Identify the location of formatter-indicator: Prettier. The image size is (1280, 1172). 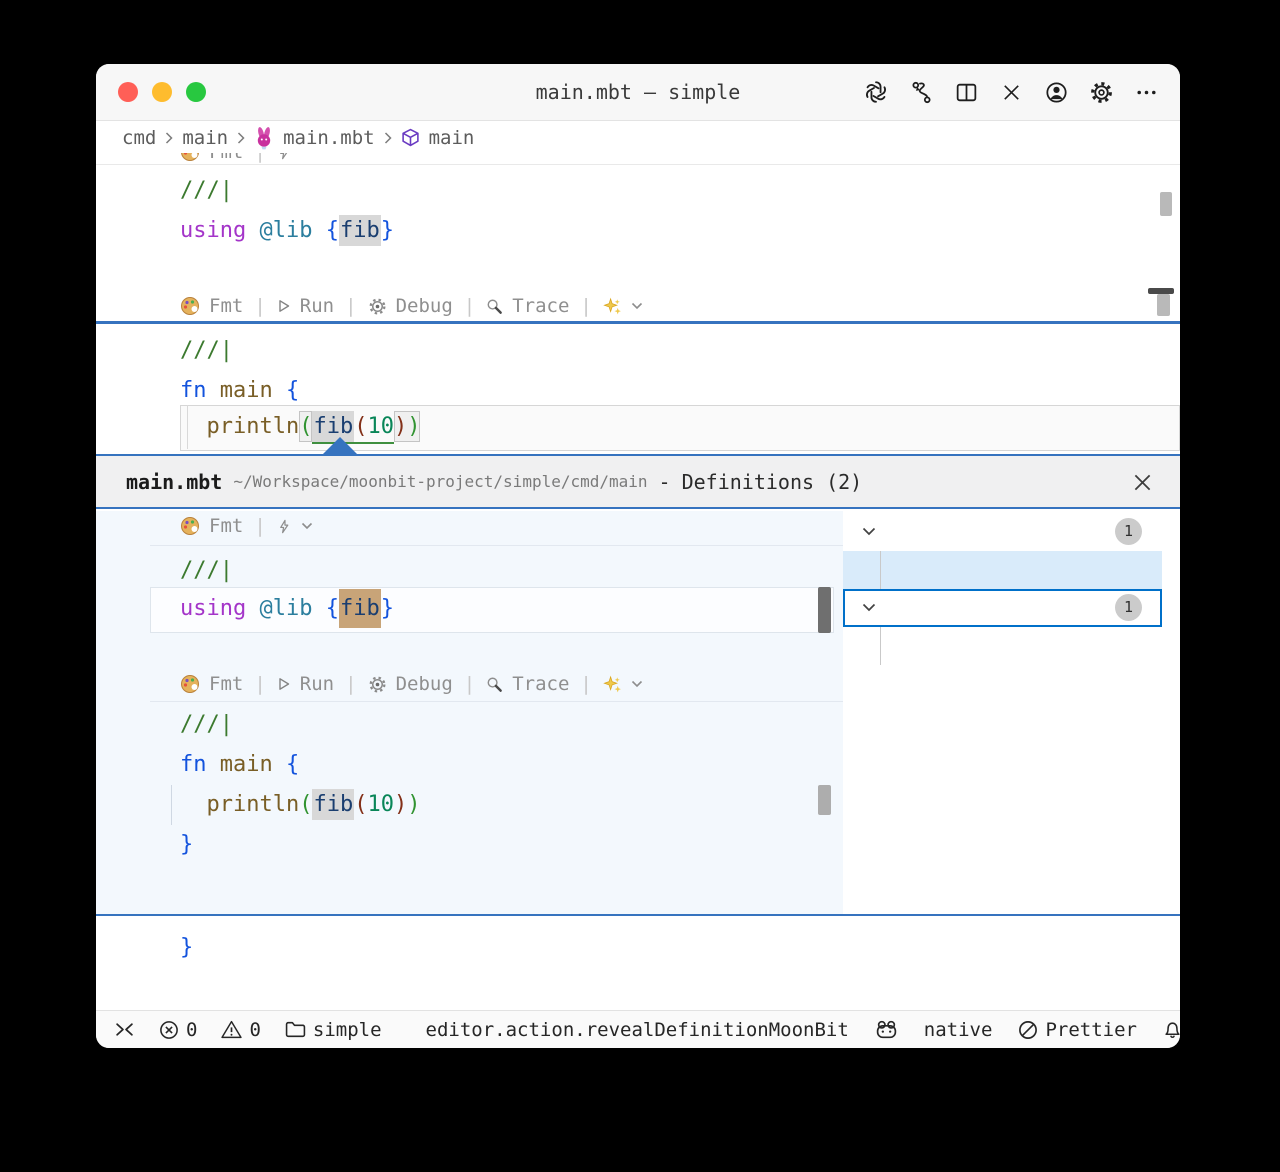
(1077, 1030).